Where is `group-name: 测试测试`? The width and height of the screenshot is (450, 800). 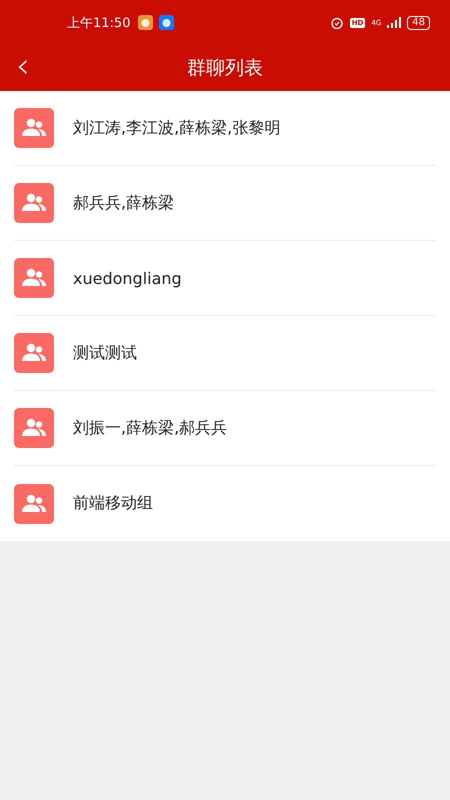
group-name: 测试测试 is located at coordinates (105, 353).